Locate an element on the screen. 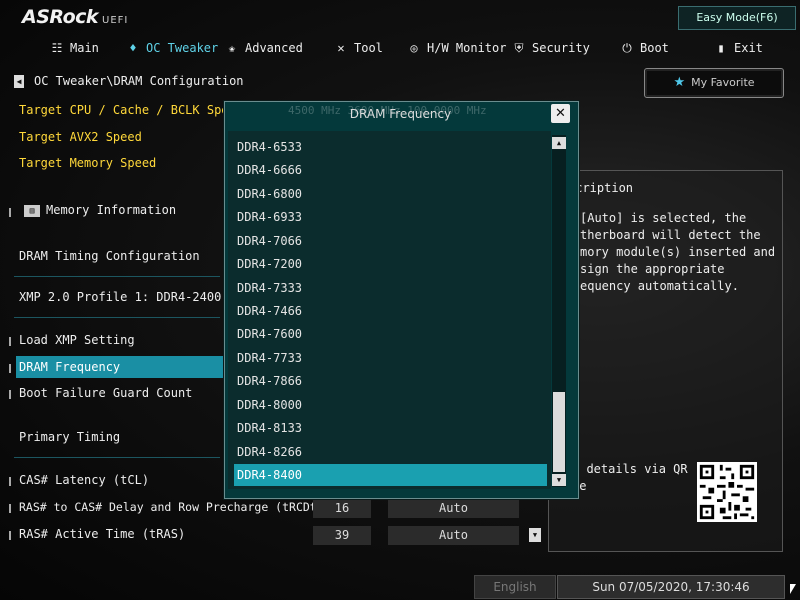  setting-target-avx2-speed: Target AVX2 Speed is located at coordinates (80, 137).